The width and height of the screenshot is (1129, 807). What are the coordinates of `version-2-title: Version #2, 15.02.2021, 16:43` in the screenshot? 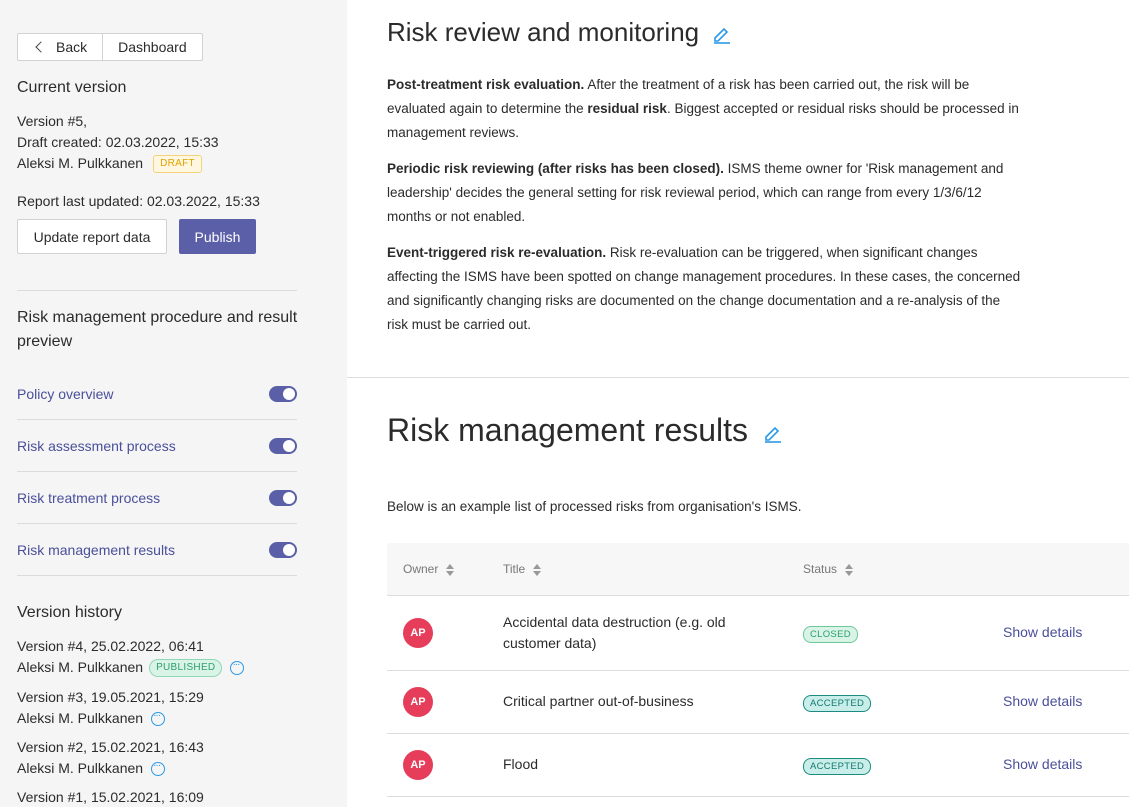 It's located at (110, 747).